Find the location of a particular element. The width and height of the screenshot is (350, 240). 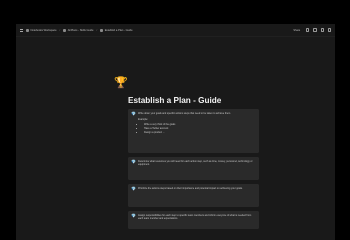

clock-icon is located at coordinates (315, 30).